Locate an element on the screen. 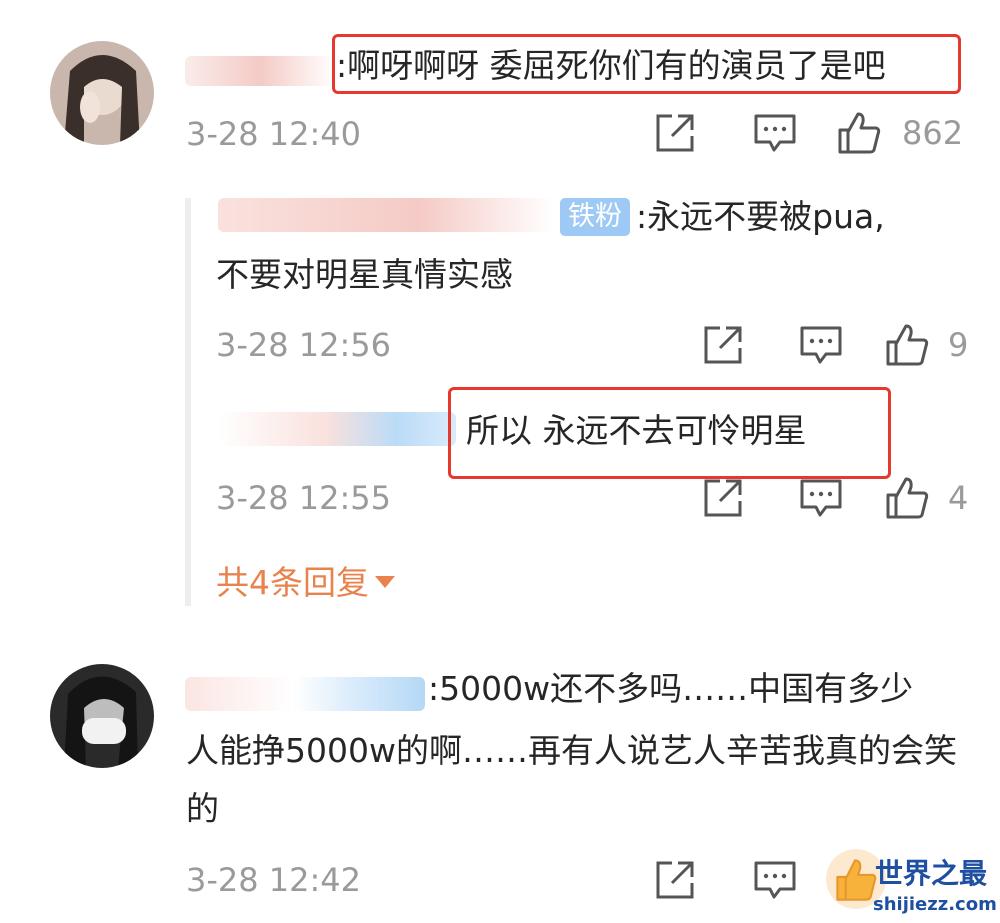 The width and height of the screenshot is (1000, 923). timestamp: 3-28 12:55 is located at coordinates (304, 498).